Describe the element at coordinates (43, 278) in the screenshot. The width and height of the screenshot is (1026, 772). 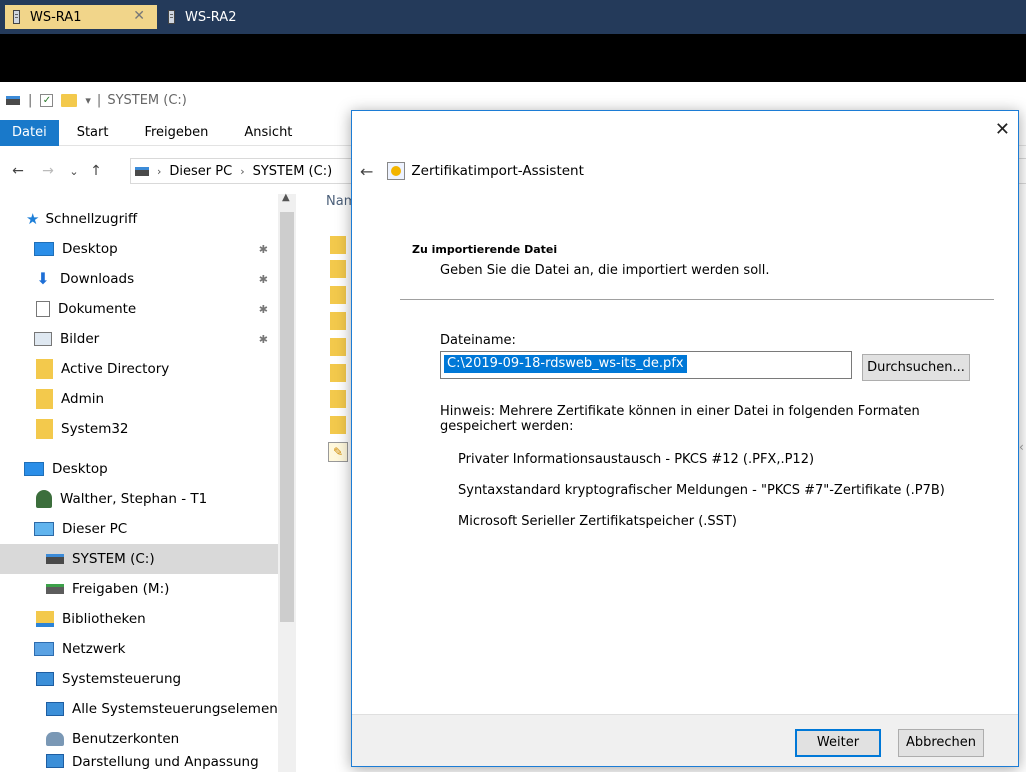
I see `download-icon: ⬇` at that location.